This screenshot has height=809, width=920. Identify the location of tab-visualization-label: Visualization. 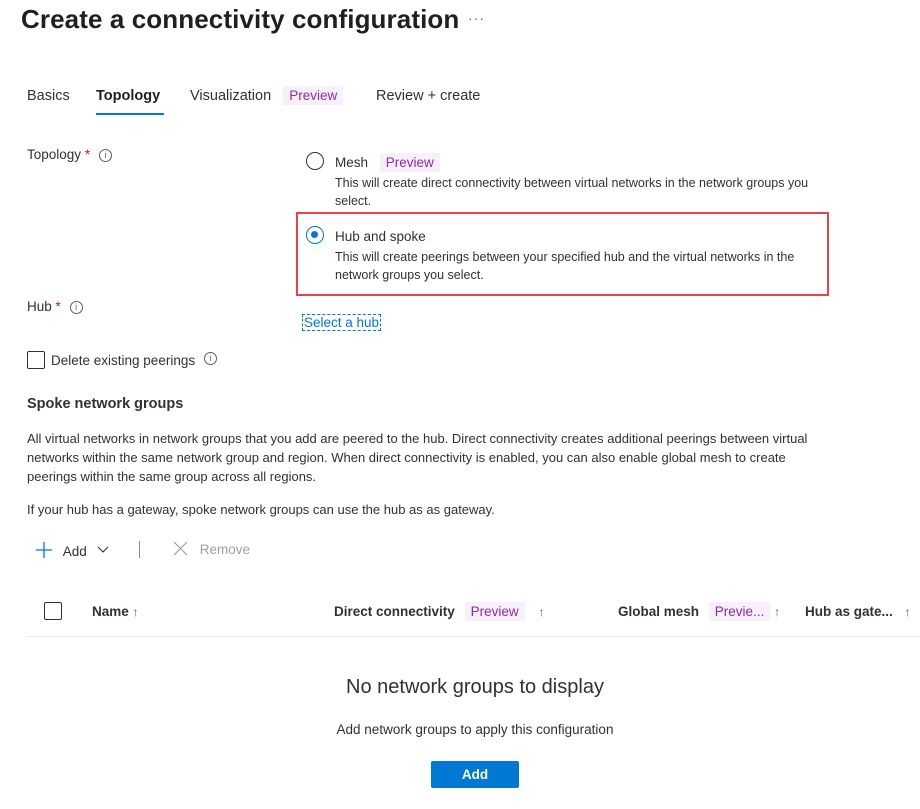
(231, 96).